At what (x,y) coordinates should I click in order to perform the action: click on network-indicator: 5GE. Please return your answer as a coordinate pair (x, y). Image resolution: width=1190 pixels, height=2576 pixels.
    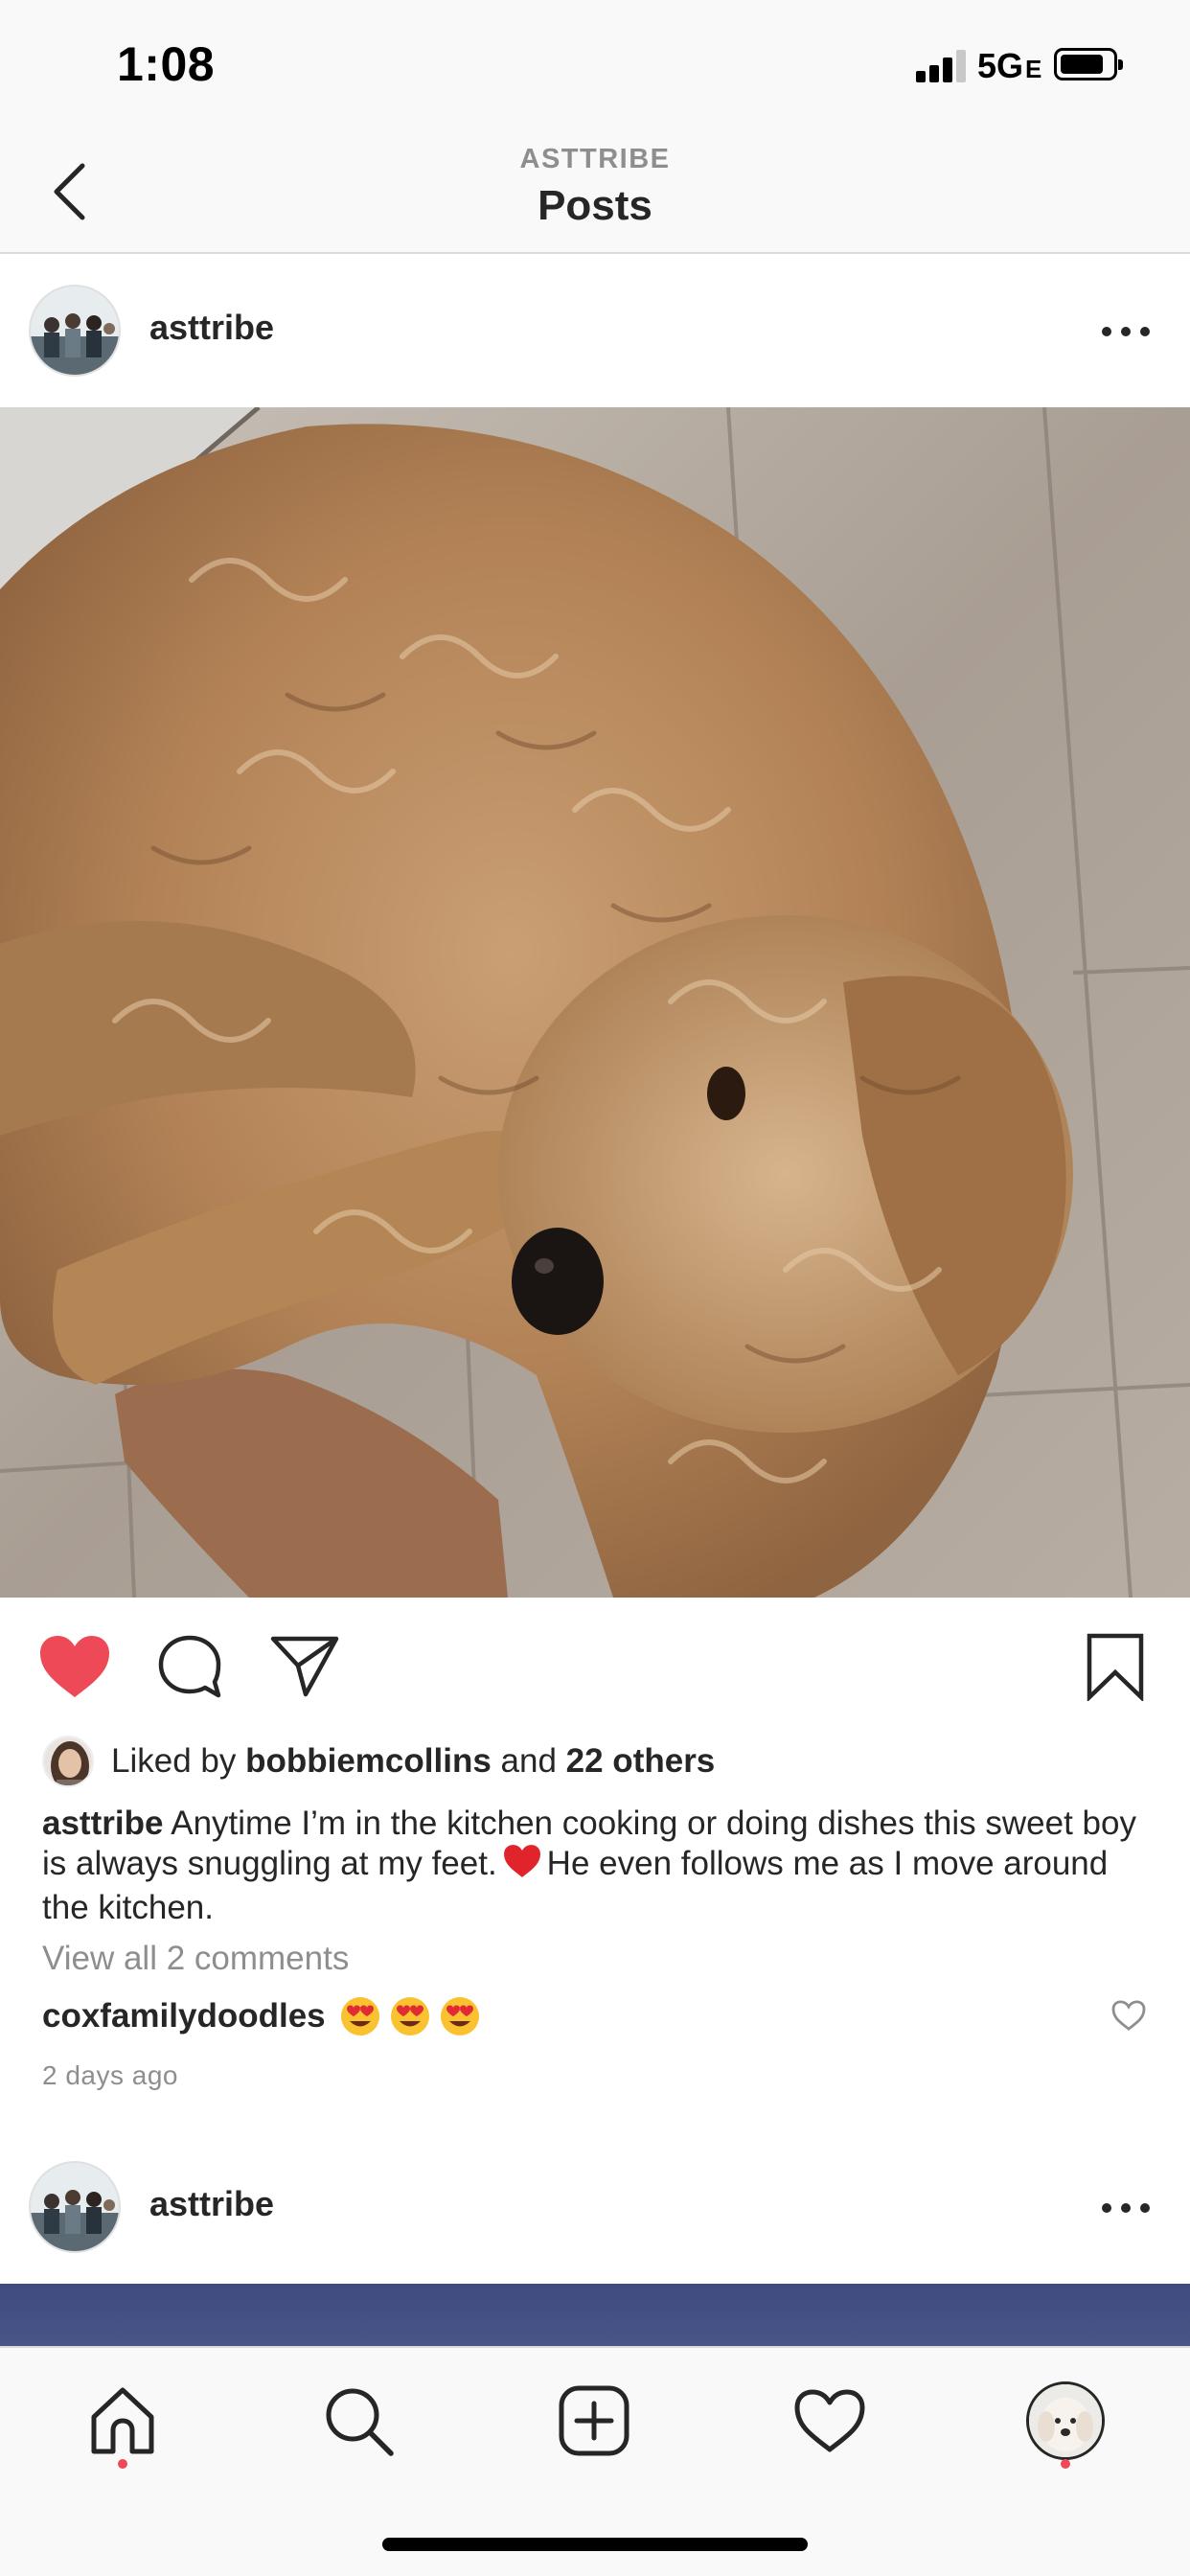
    Looking at the image, I should click on (1009, 66).